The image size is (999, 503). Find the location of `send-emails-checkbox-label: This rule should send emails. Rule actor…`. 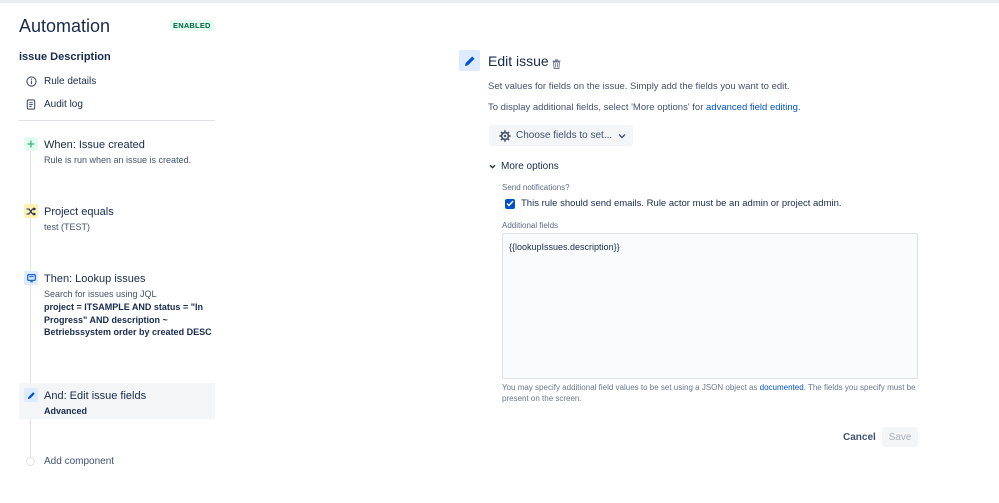

send-emails-checkbox-label: This rule should send emails. Rule actor… is located at coordinates (681, 203).